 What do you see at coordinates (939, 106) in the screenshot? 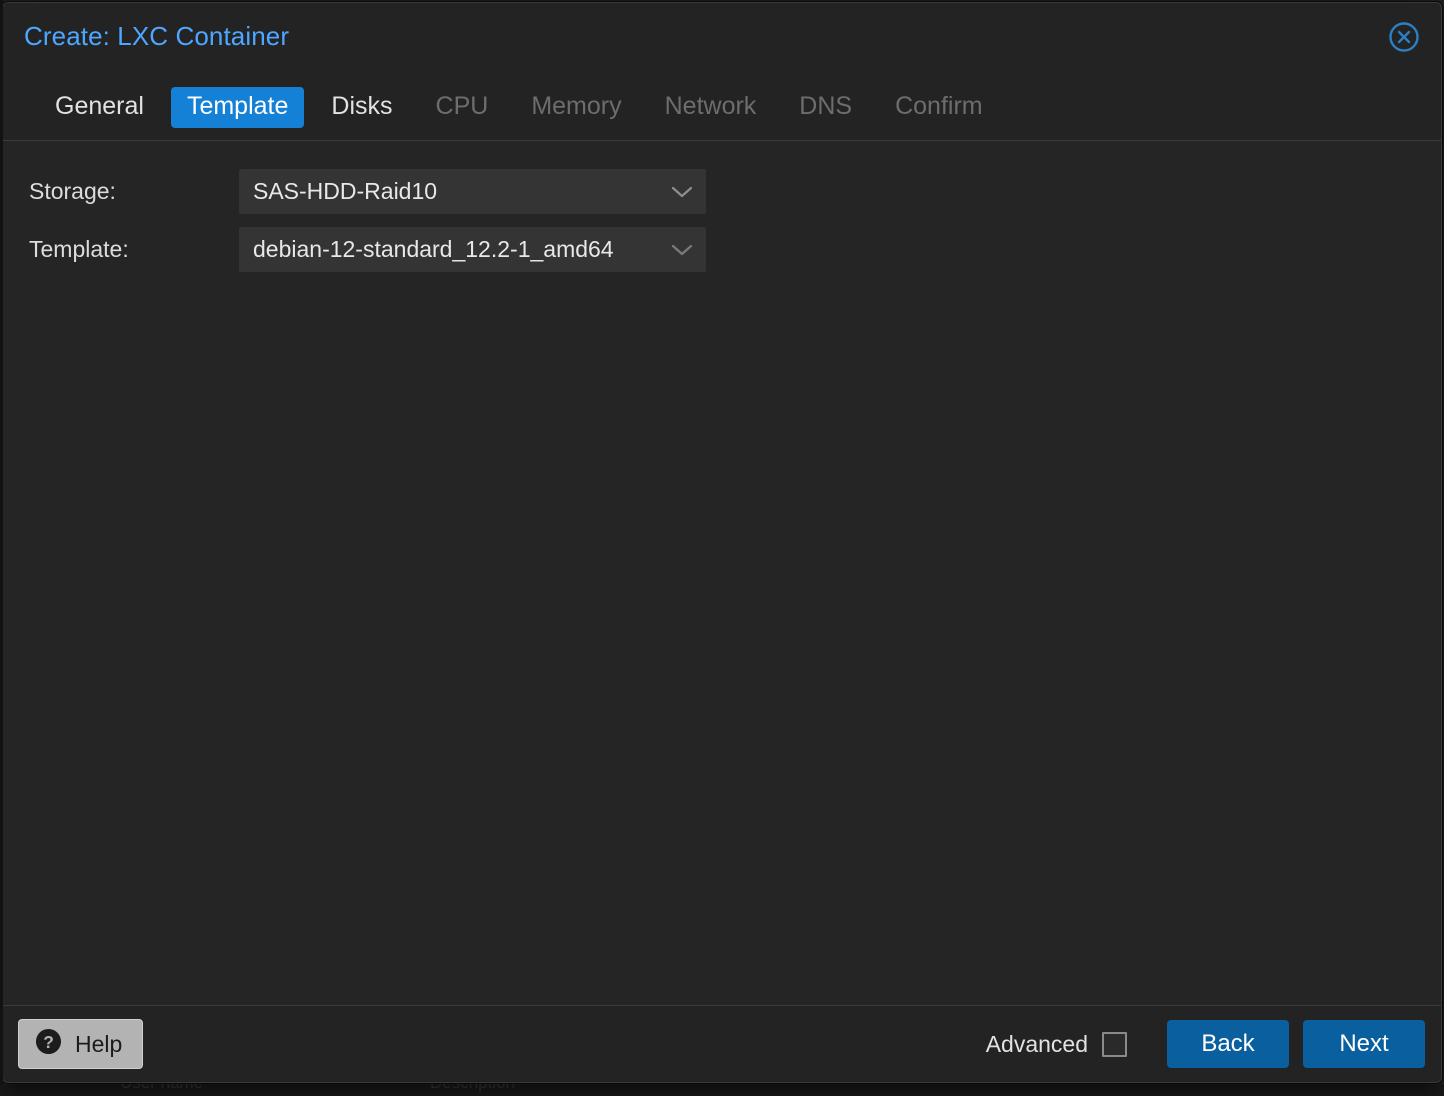
I see `tab-confirm: Confirm` at bounding box center [939, 106].